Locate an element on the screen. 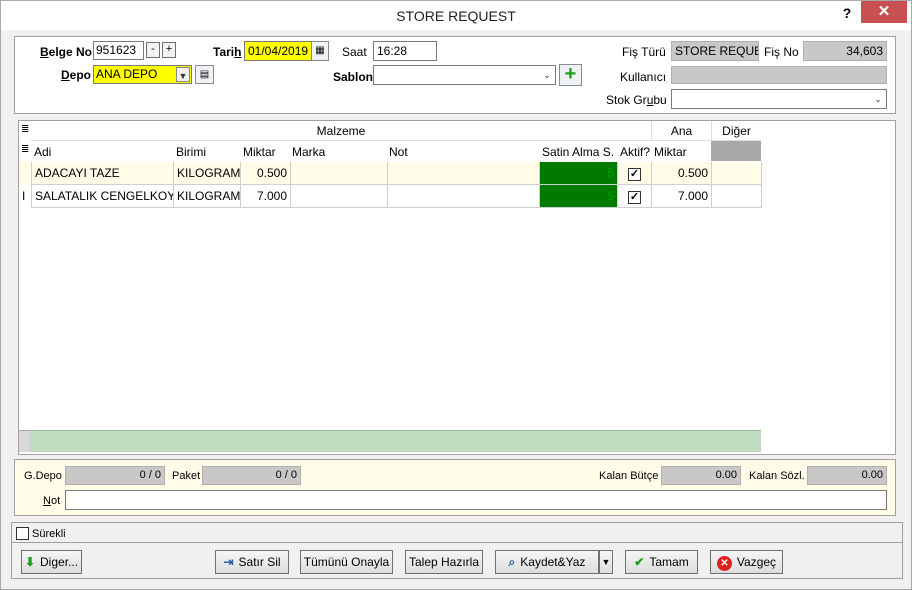 Image resolution: width=912 pixels, height=590 pixels. surekli-checkbox is located at coordinates (22, 533).